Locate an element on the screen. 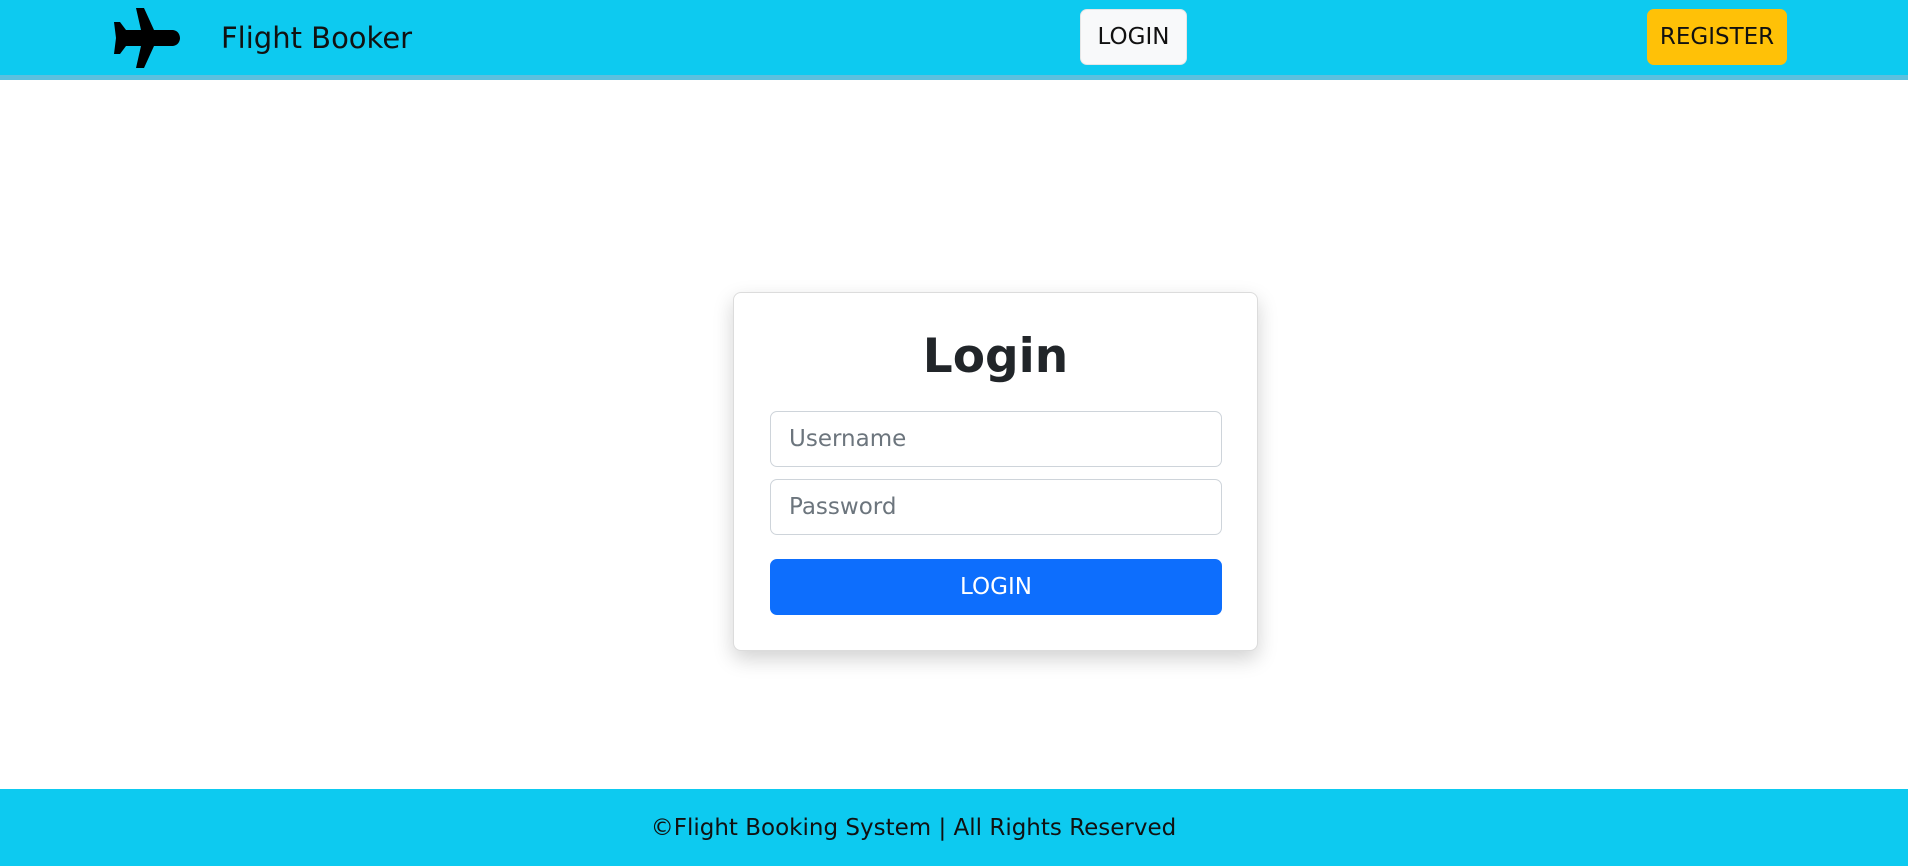 This screenshot has height=866, width=1908. login-submit-button: LOGIN is located at coordinates (996, 587).